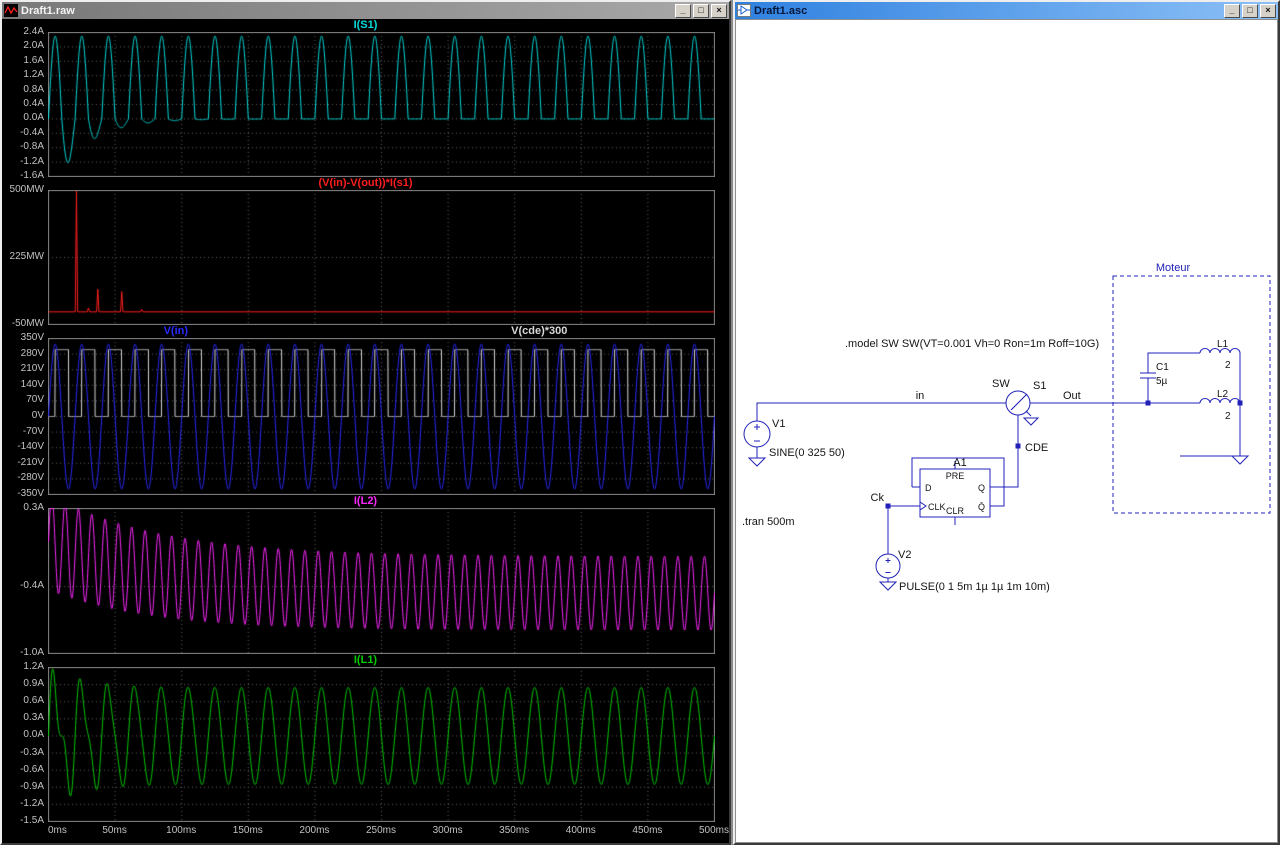 This screenshot has width=1280, height=845. What do you see at coordinates (1173, 268) in the screenshot?
I see `moteur-label: Moteur` at bounding box center [1173, 268].